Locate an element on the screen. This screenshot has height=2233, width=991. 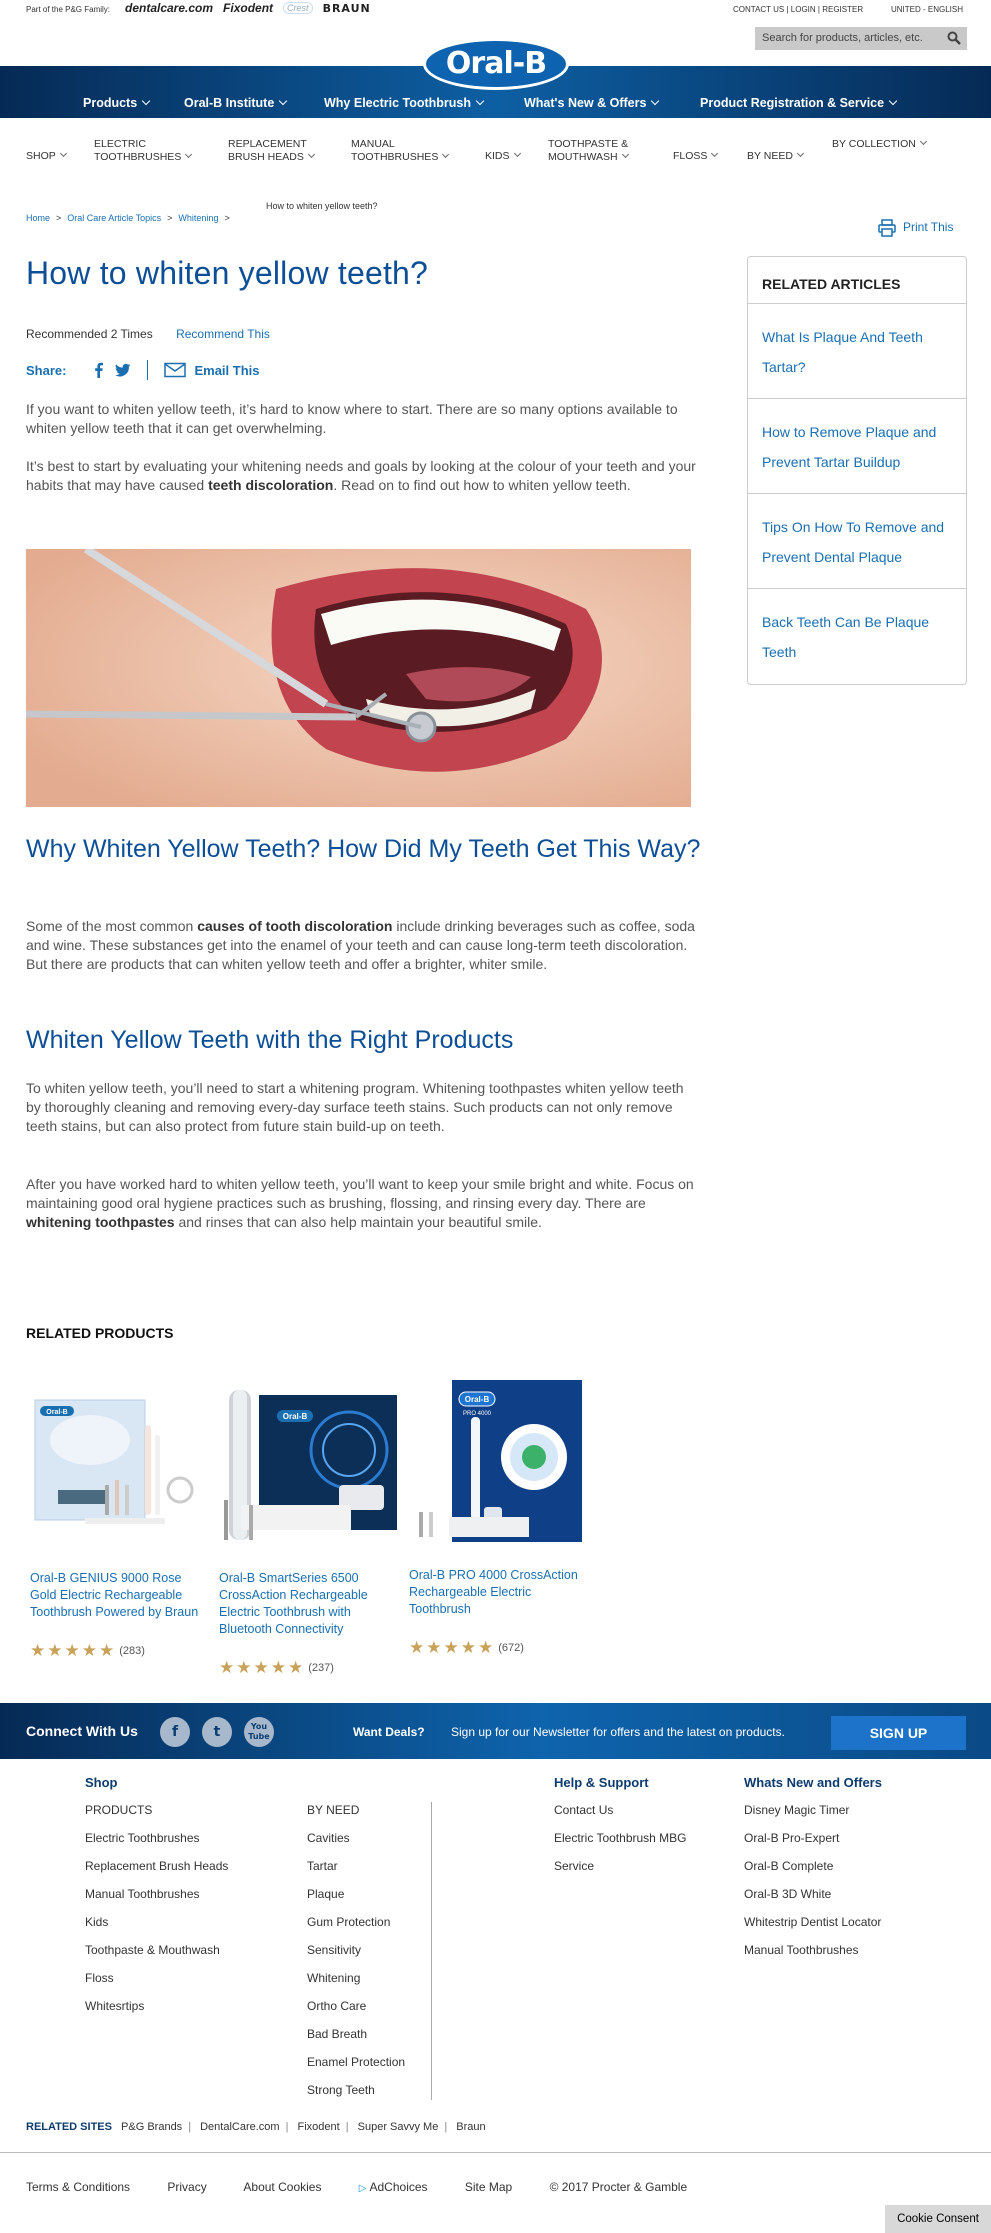
twitter-social-icon: t is located at coordinates (217, 1732).